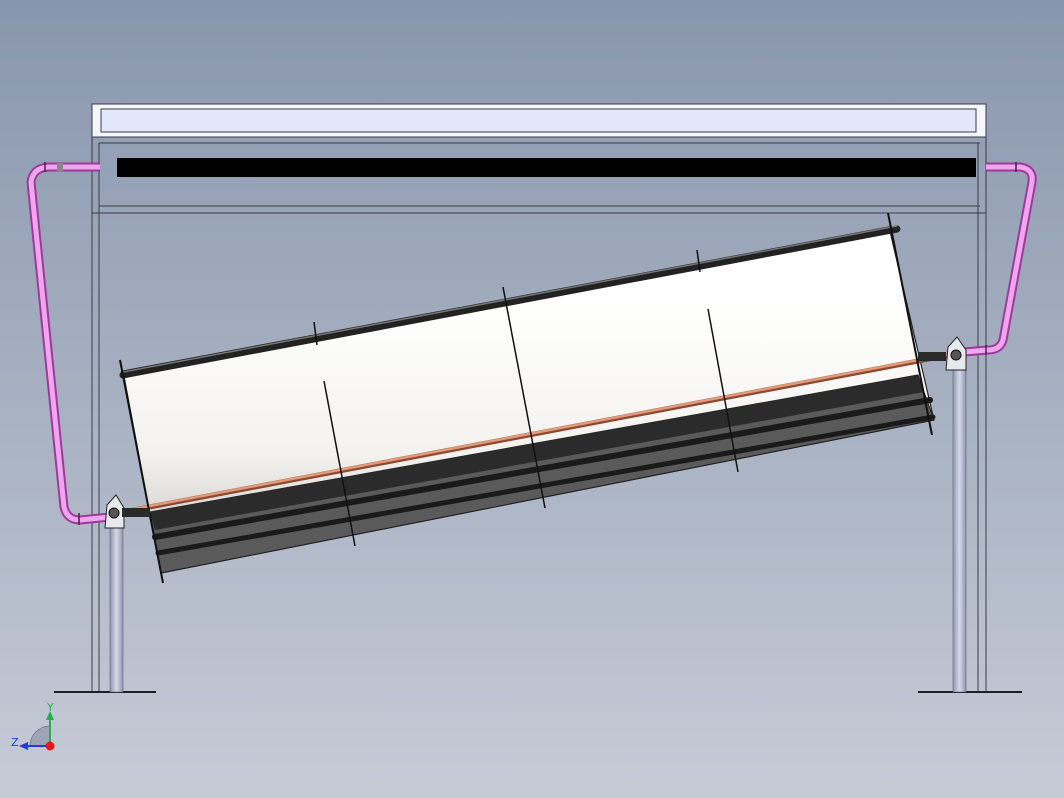 Image resolution: width=1064 pixels, height=798 pixels. I want to click on y-axis-label: Y, so click(50, 707).